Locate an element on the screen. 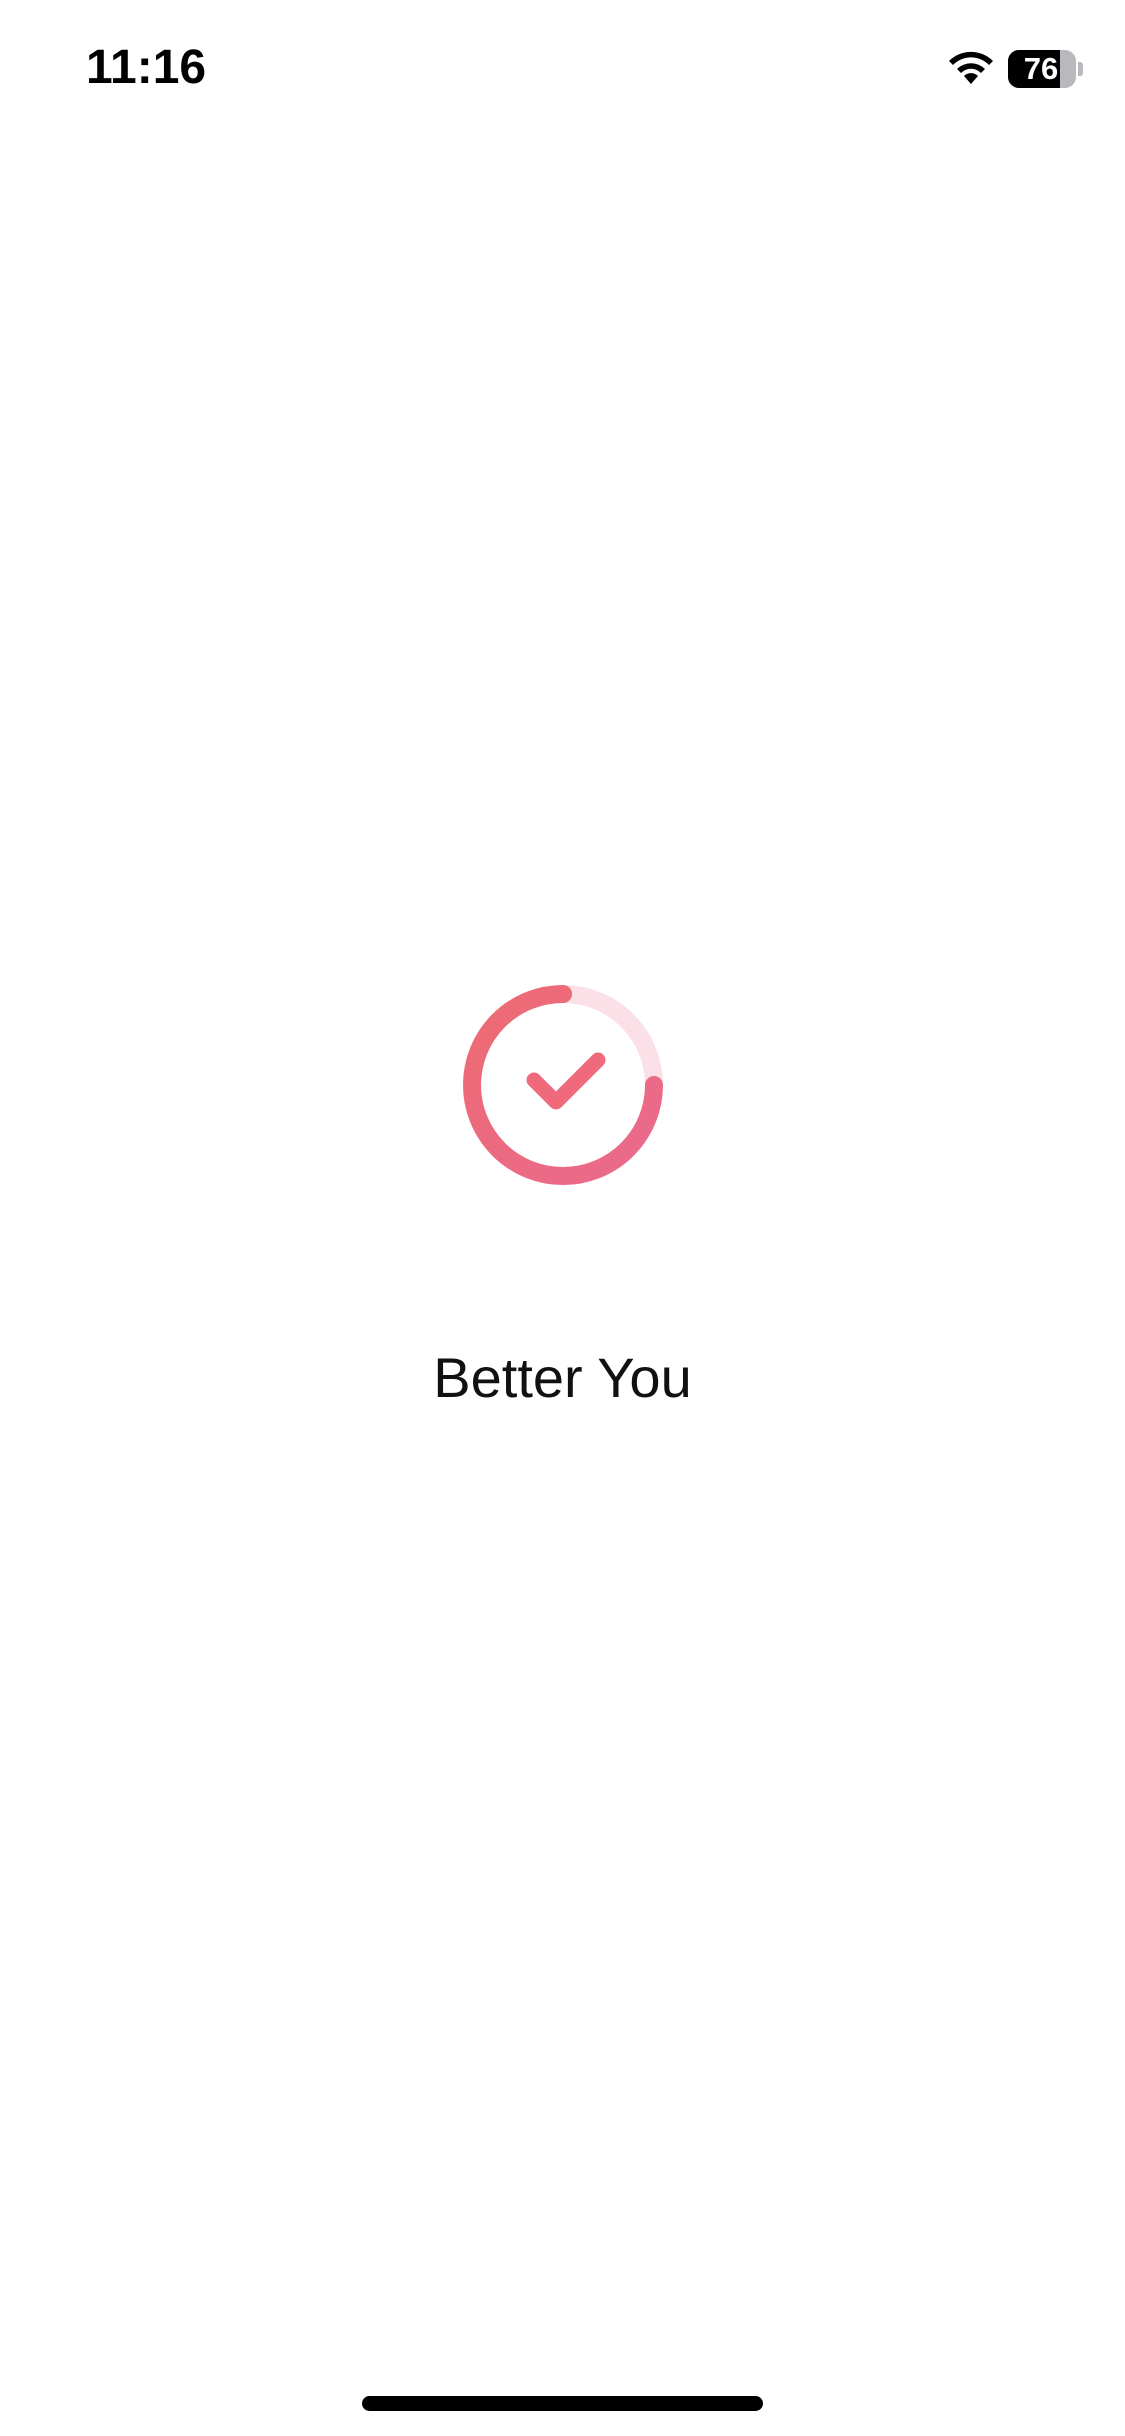  wifi-icon is located at coordinates (971, 67).